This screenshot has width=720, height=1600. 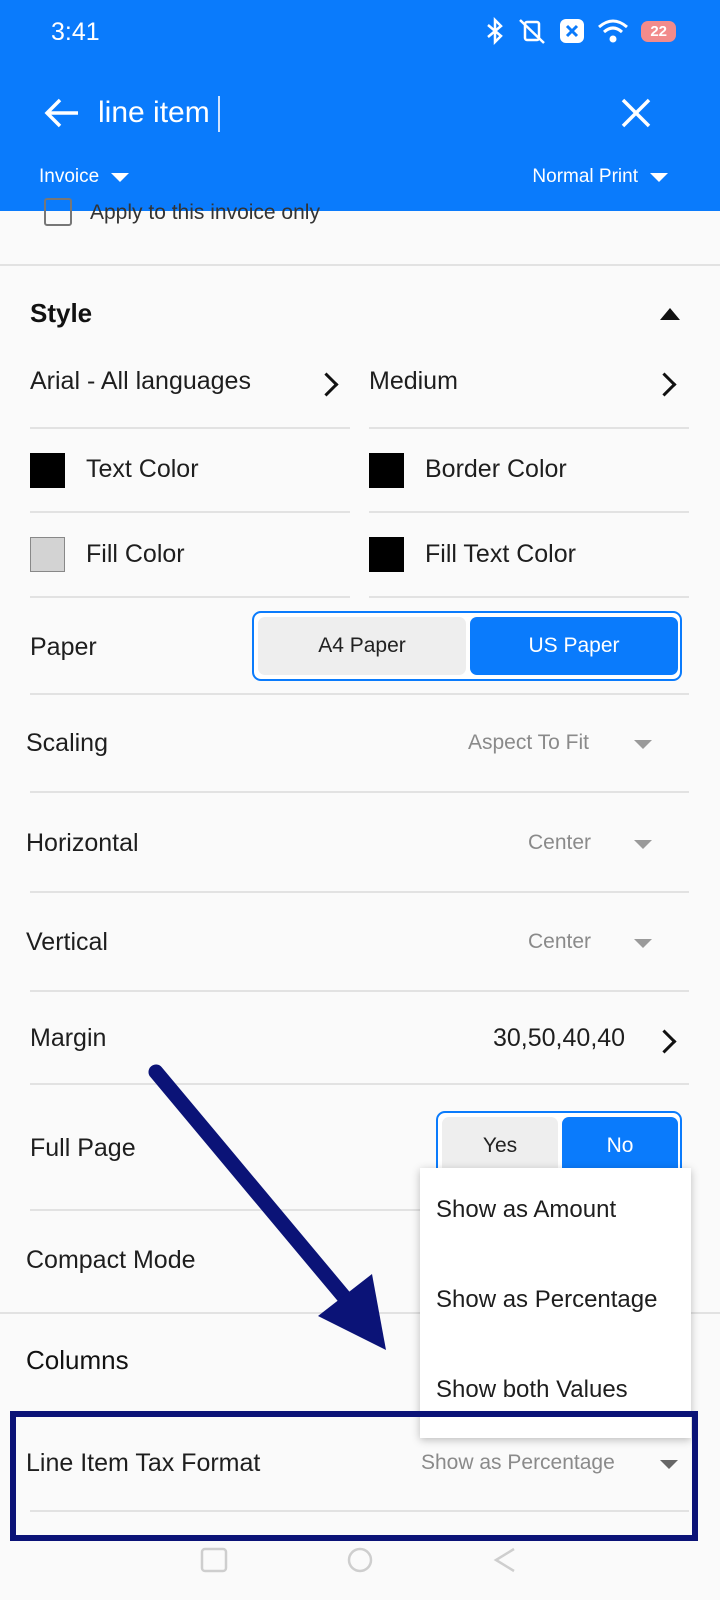 What do you see at coordinates (77, 1360) in the screenshot?
I see `columns-section-title: Columns` at bounding box center [77, 1360].